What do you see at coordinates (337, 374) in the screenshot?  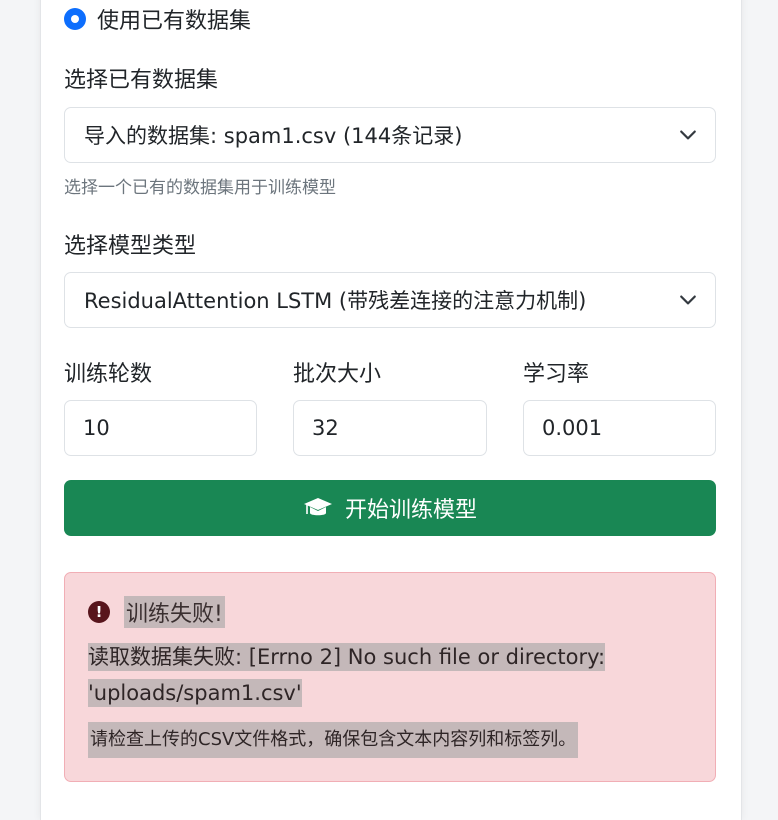 I see `batch-size-label: 批次大小` at bounding box center [337, 374].